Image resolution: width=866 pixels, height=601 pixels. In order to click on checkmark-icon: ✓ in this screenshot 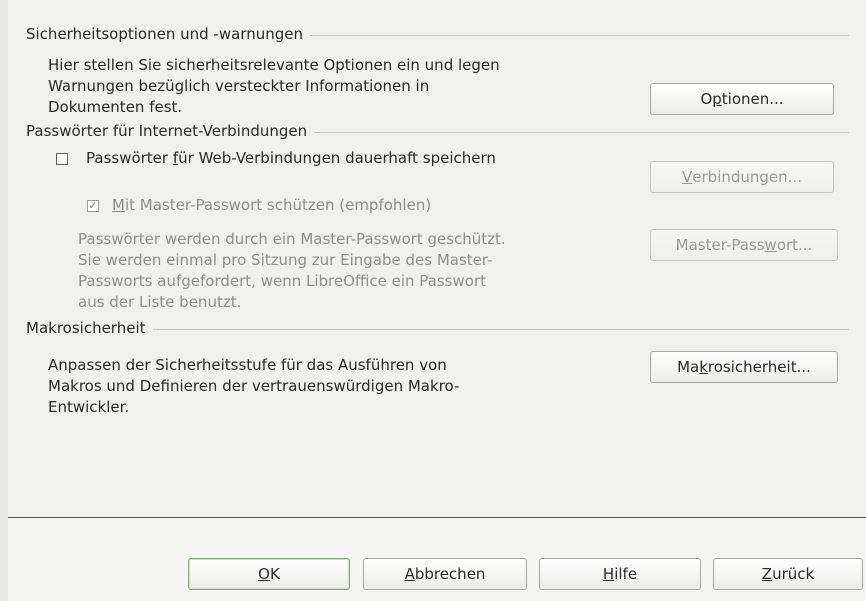, I will do `click(93, 205)`.